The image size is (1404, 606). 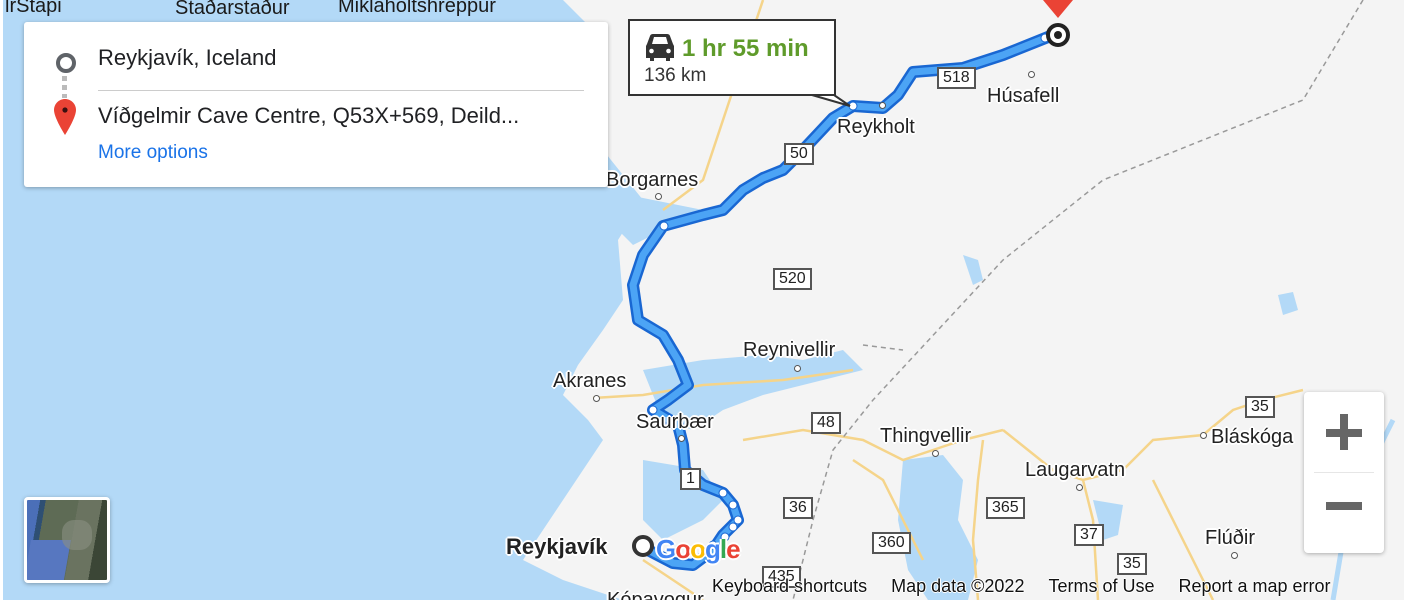 What do you see at coordinates (643, 546) in the screenshot?
I see `origin-marker-icon` at bounding box center [643, 546].